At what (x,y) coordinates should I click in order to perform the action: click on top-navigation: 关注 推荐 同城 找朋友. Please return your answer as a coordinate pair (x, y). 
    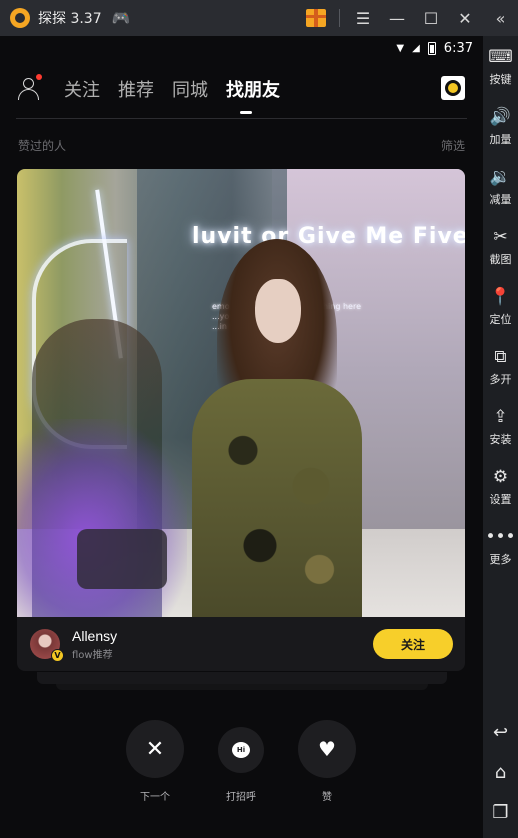
    Looking at the image, I should click on (241, 89).